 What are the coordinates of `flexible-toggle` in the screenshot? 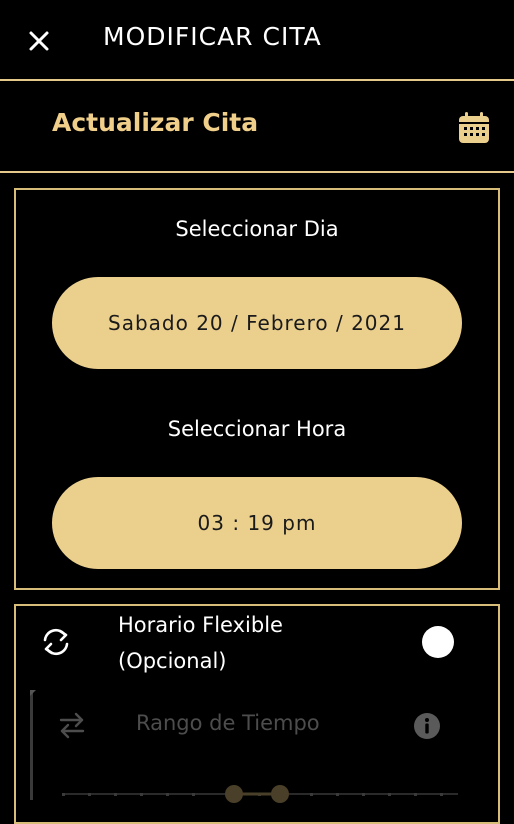 It's located at (438, 642).